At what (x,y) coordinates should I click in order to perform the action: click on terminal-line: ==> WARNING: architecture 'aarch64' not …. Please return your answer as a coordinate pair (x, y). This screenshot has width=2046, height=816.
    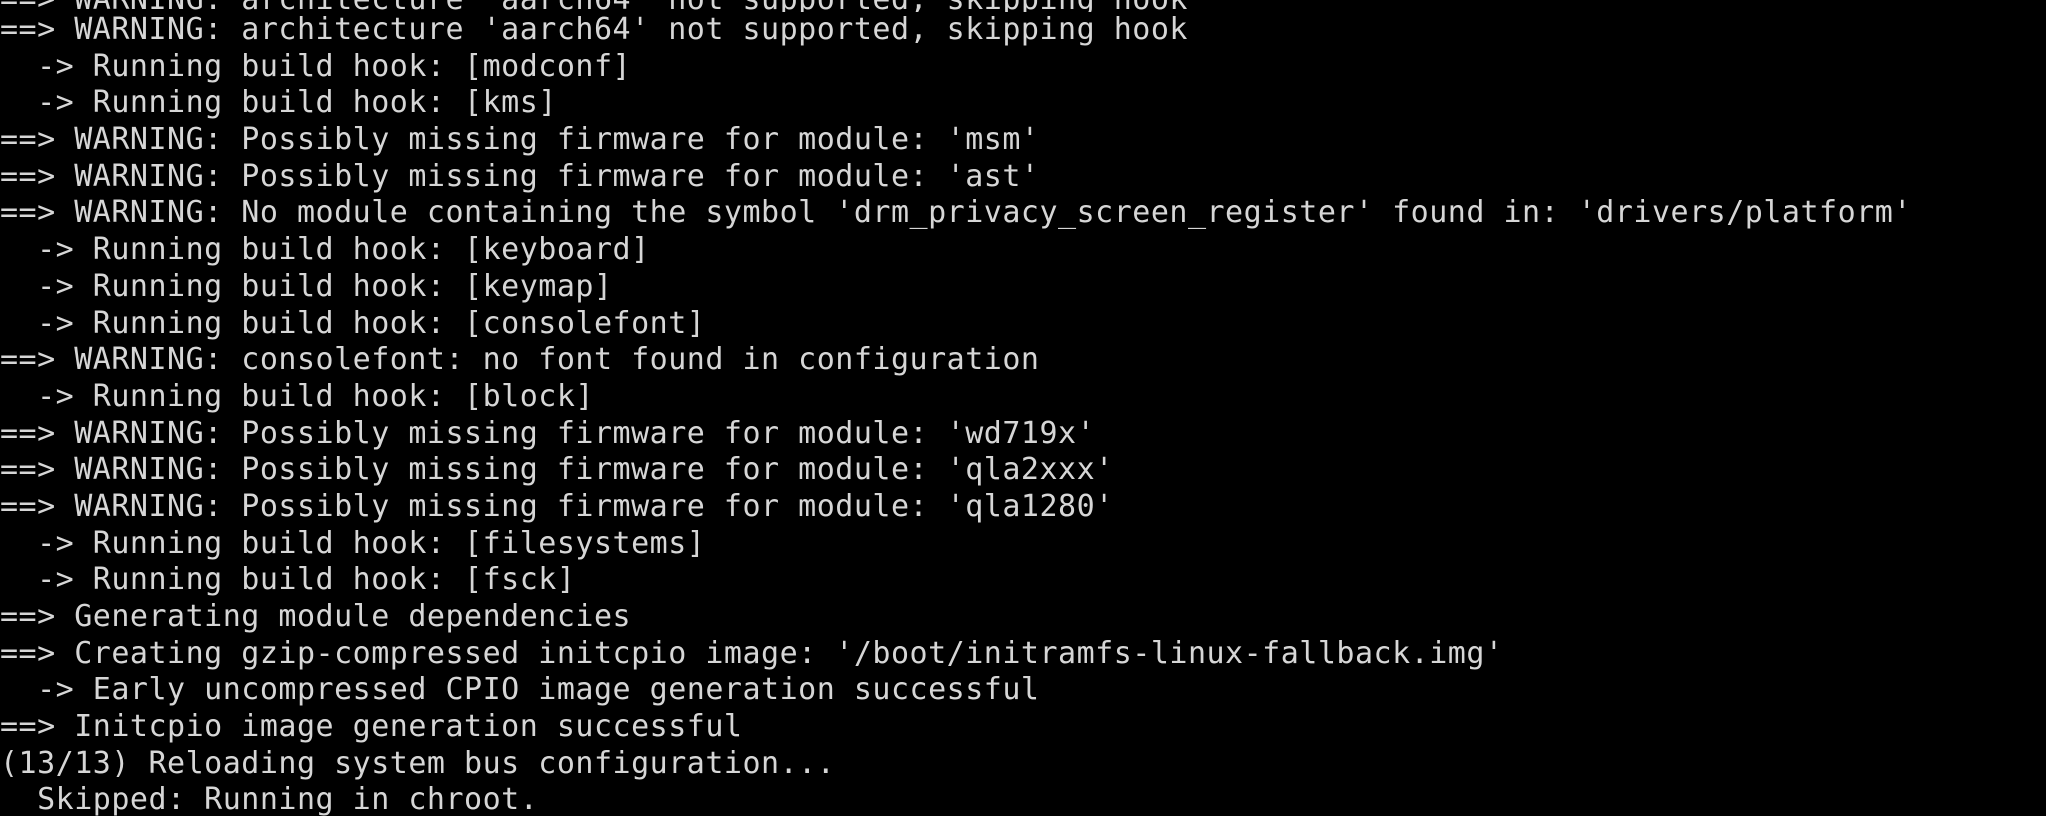
    Looking at the image, I should click on (594, 29).